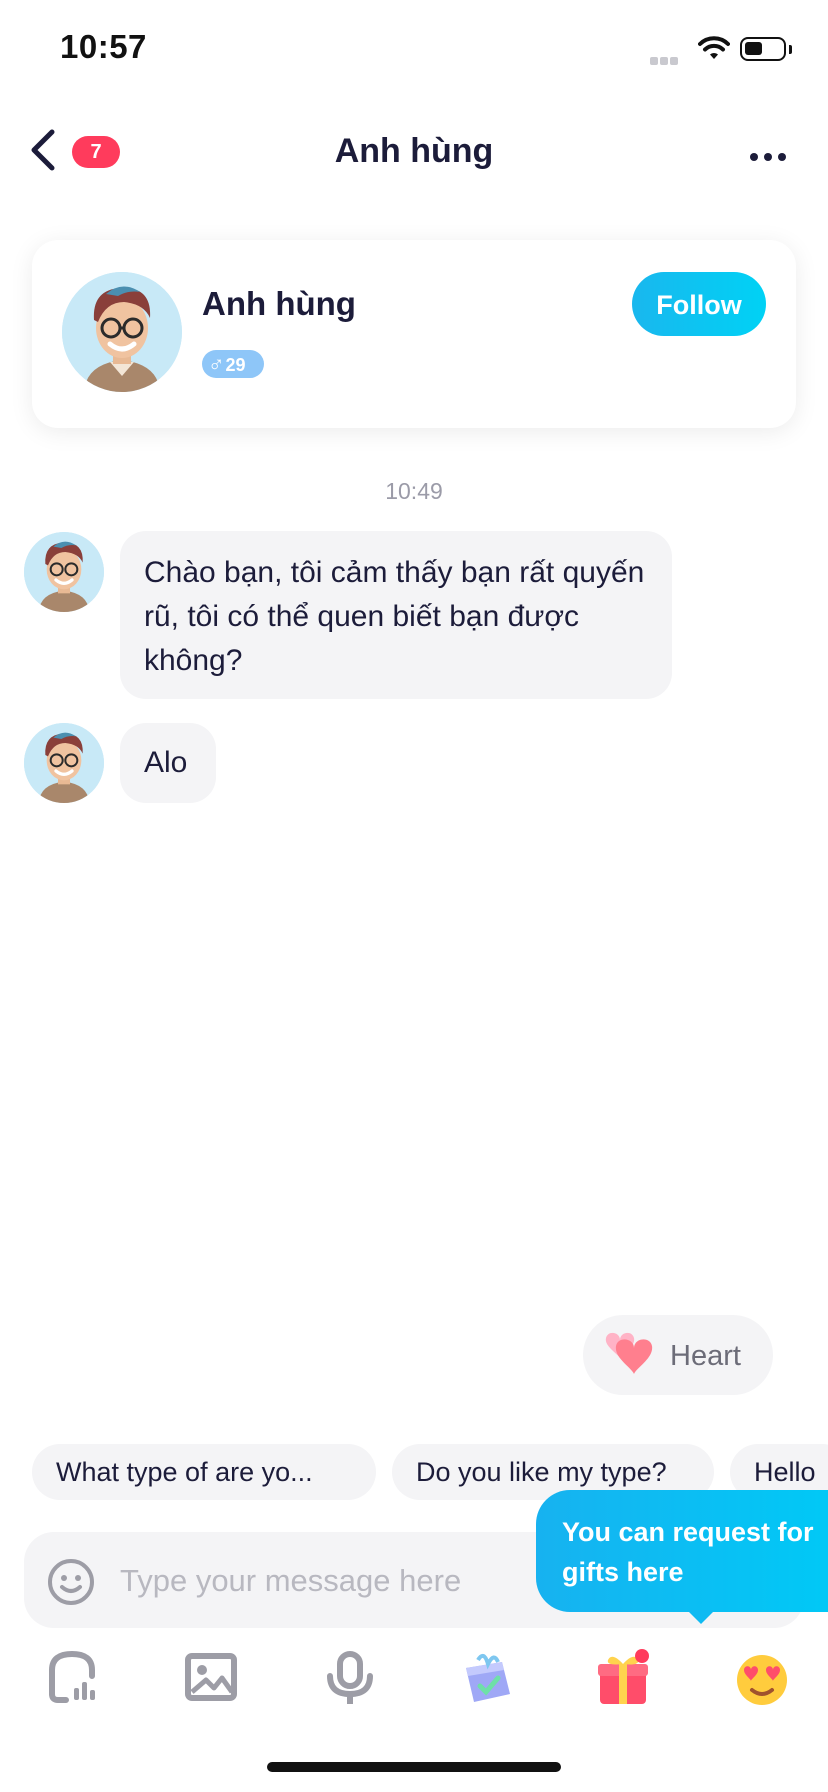 This screenshot has width=828, height=1792. Describe the element at coordinates (414, 151) in the screenshot. I see `page-title: Anh hùng` at that location.